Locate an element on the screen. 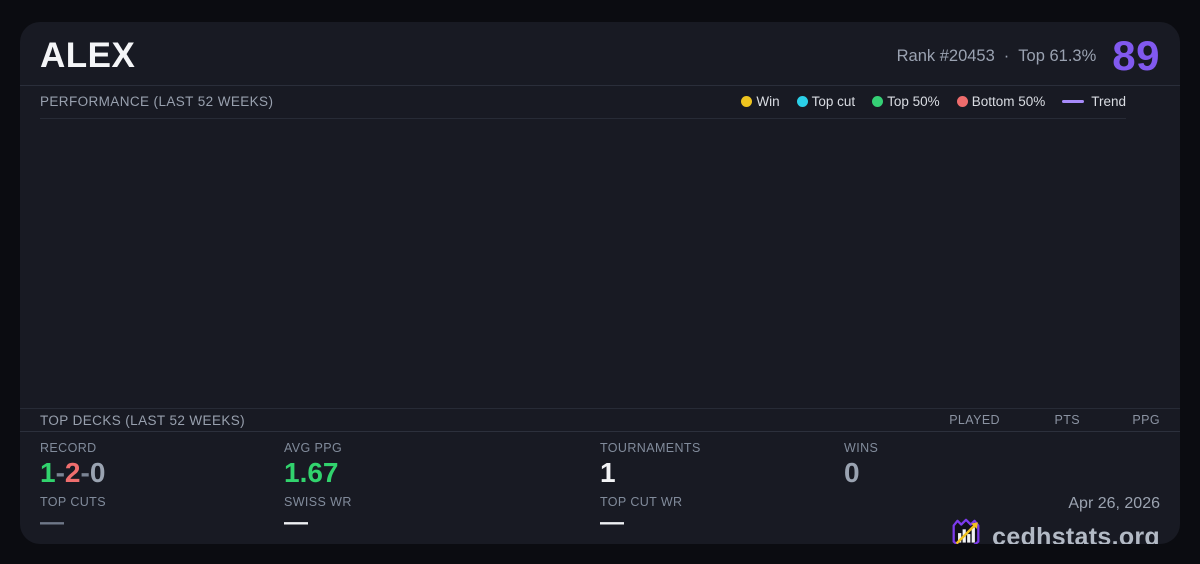  bottom-50-dot-icon is located at coordinates (962, 101).